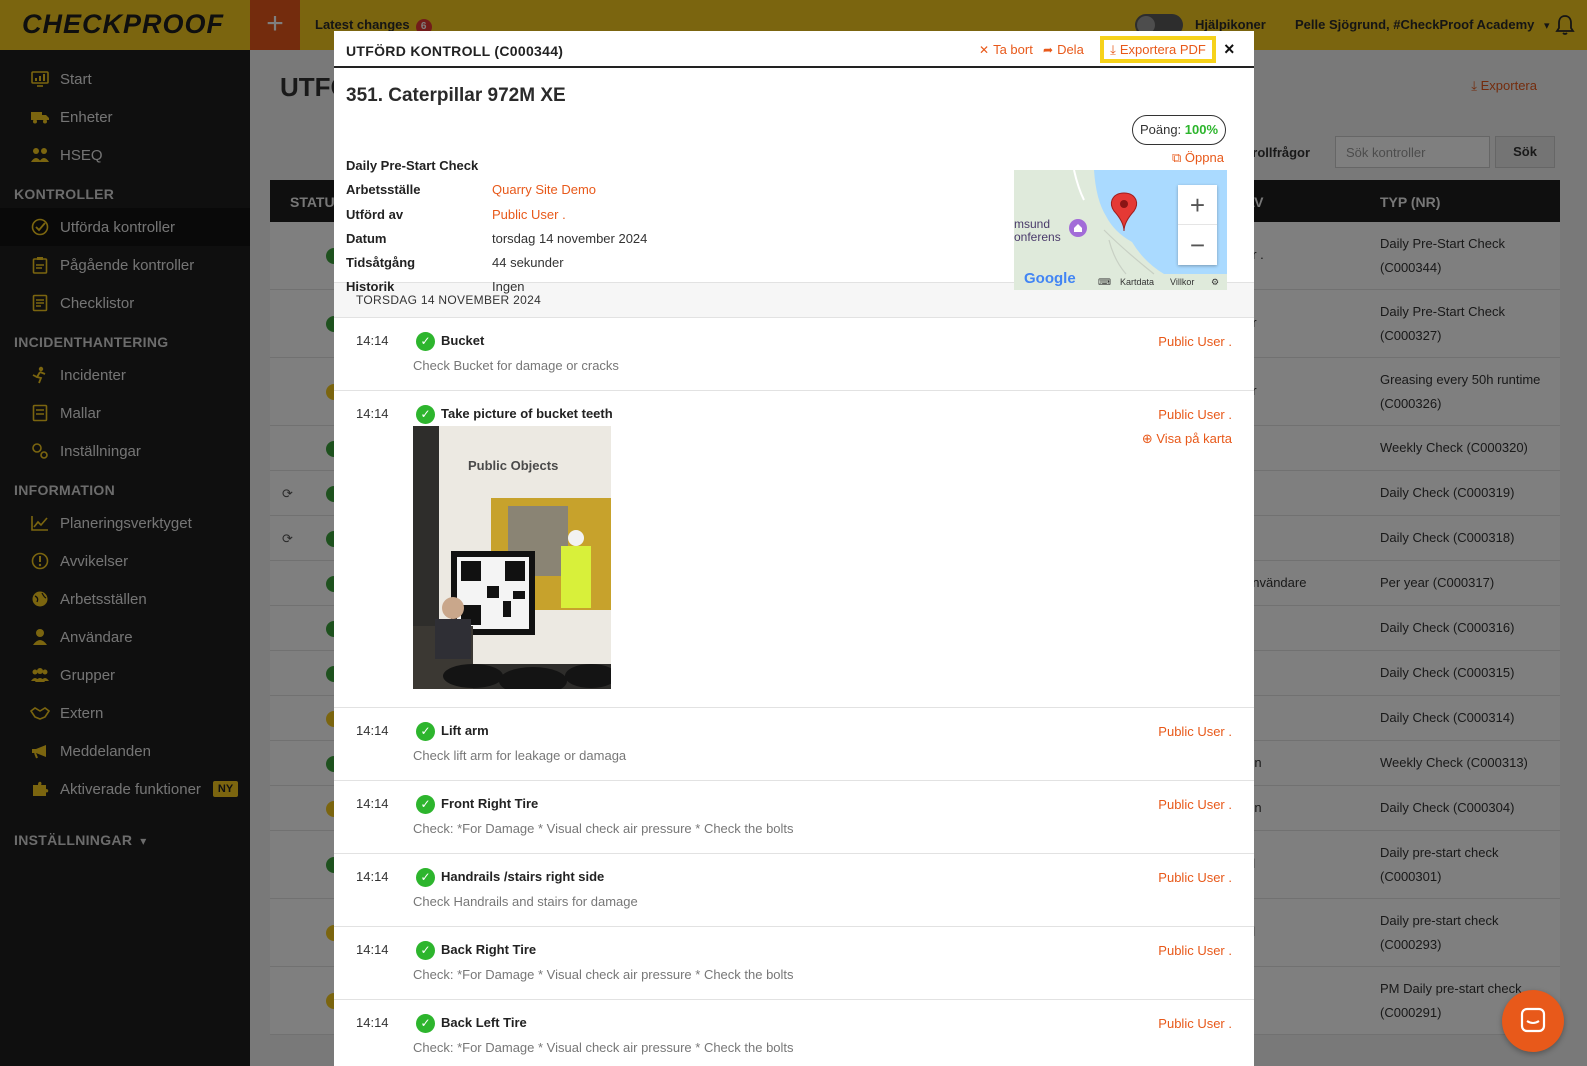 This screenshot has height=1066, width=1587. What do you see at coordinates (520, 755) in the screenshot?
I see `entry-description: Check lift arm for leakage or damaga` at bounding box center [520, 755].